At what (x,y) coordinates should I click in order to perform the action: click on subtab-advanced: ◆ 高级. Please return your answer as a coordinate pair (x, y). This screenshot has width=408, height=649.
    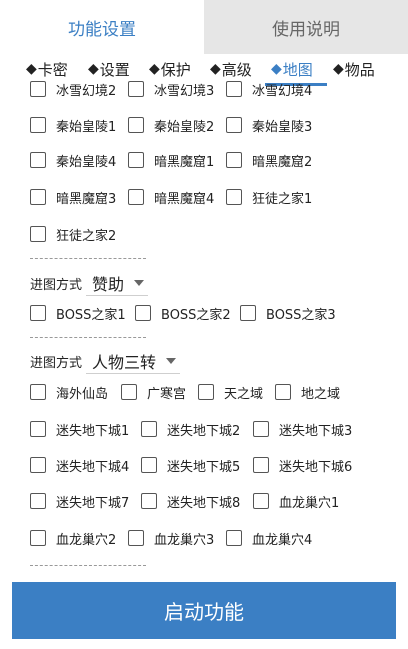
    Looking at the image, I should click on (231, 69).